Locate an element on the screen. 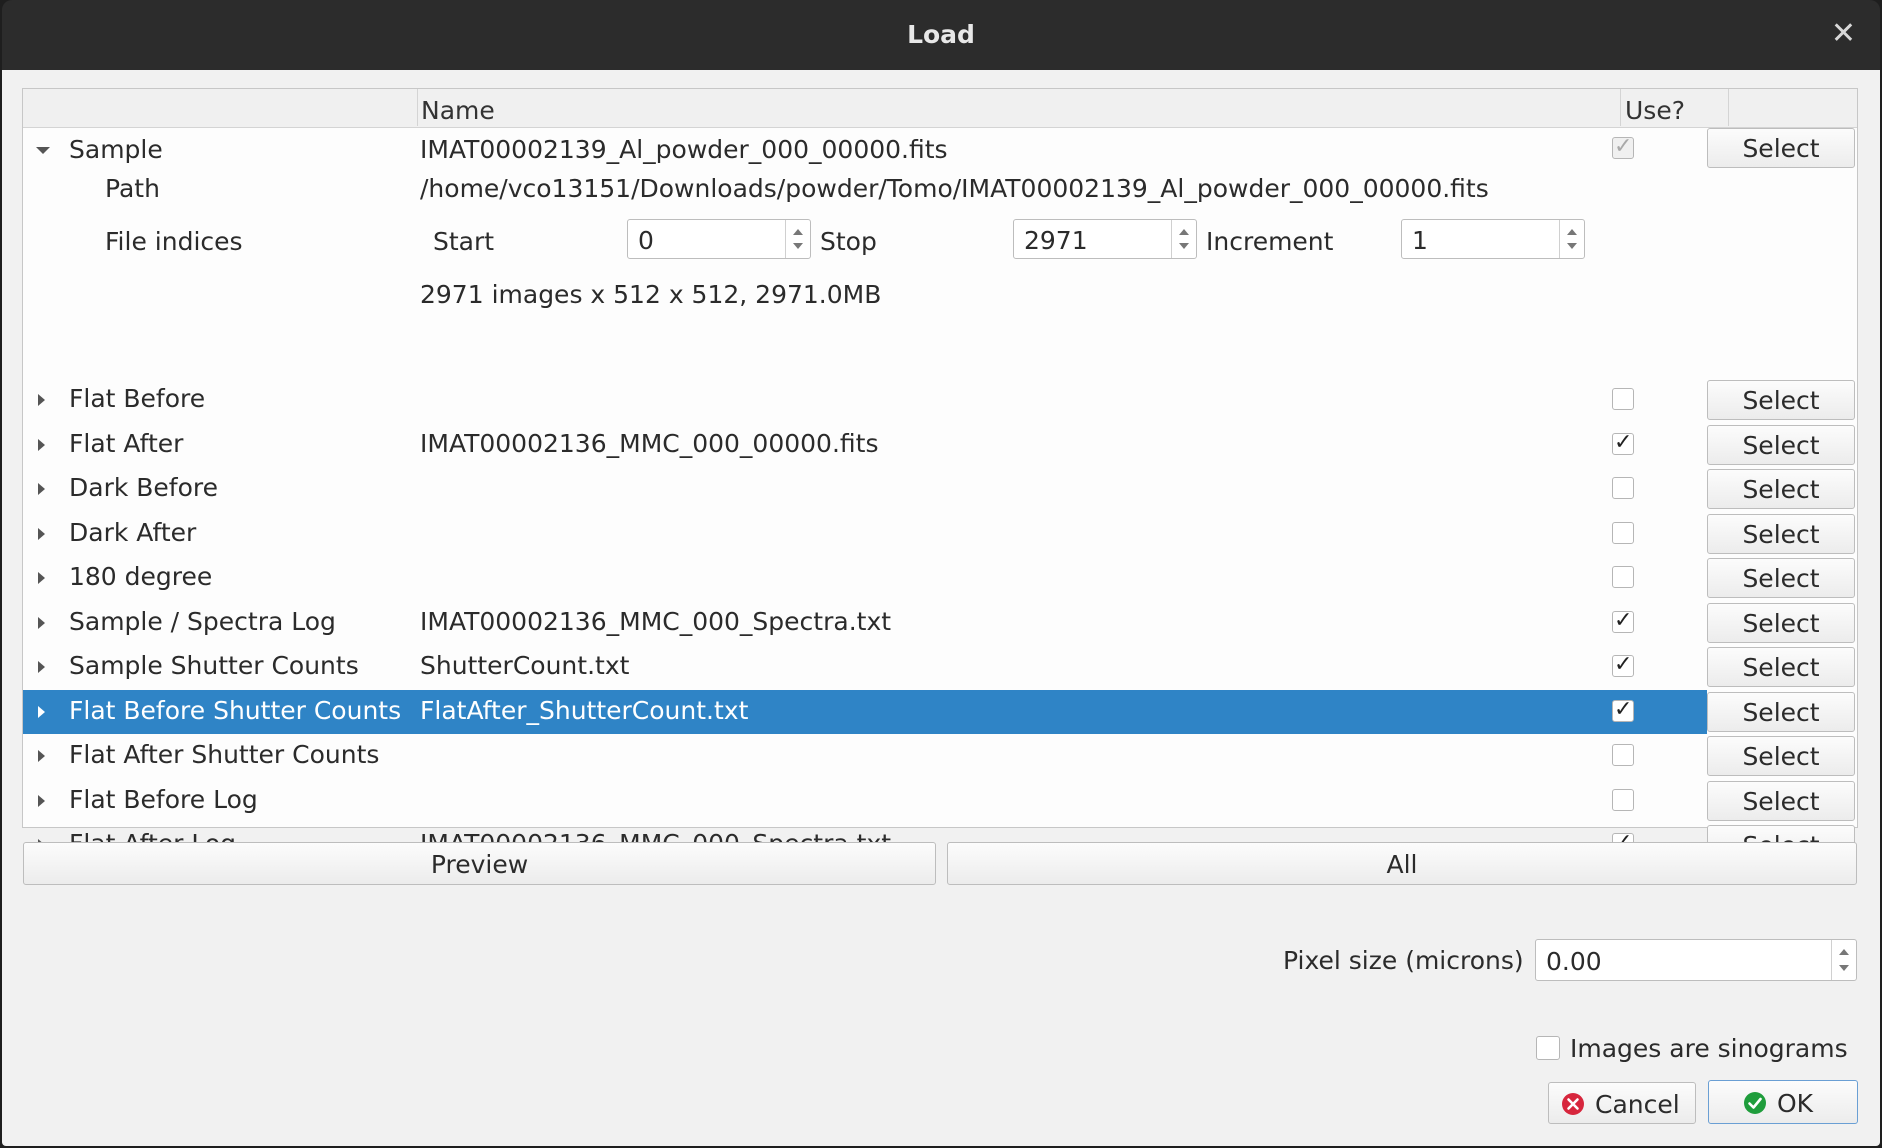  increment-value: 1 is located at coordinates (1420, 240).